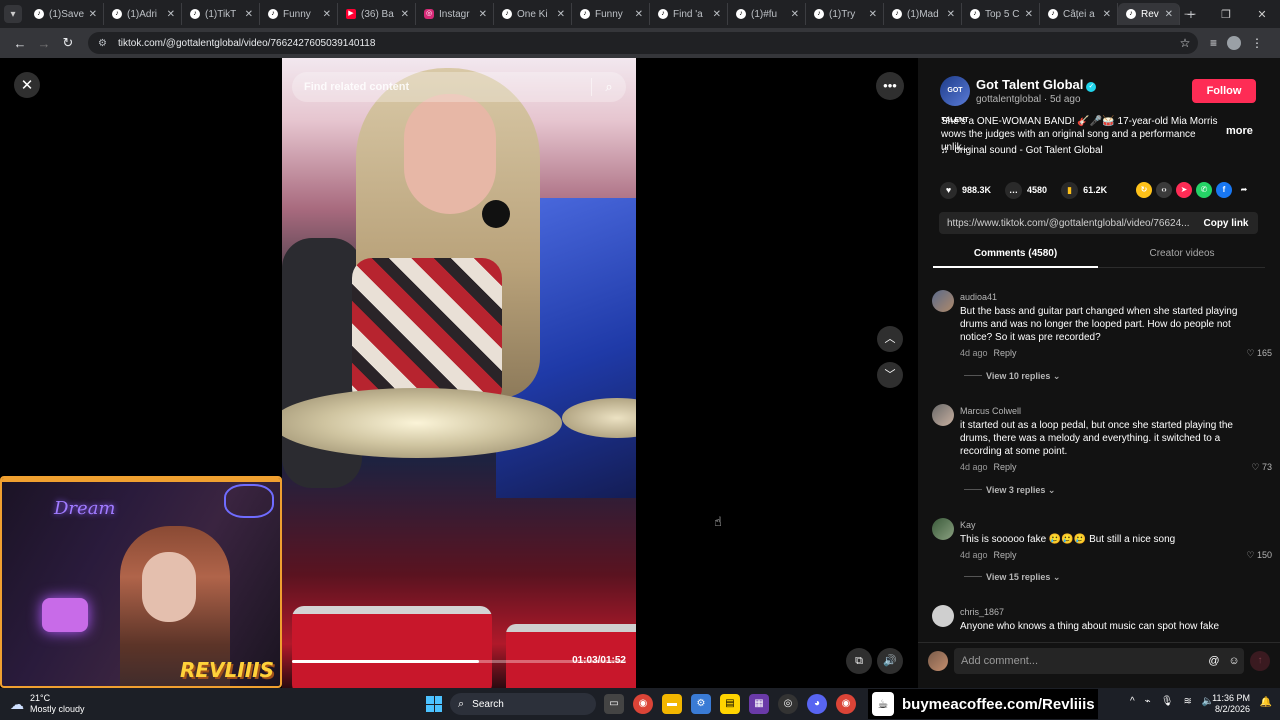 The image size is (1280, 720). I want to click on comment-username: audioa41, so click(978, 297).